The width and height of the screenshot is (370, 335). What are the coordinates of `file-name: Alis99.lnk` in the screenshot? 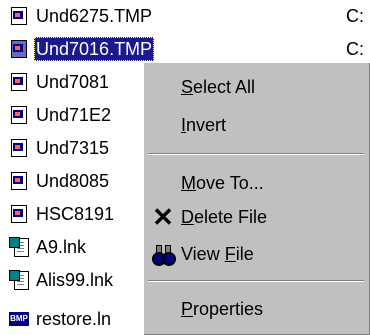 It's located at (75, 280).